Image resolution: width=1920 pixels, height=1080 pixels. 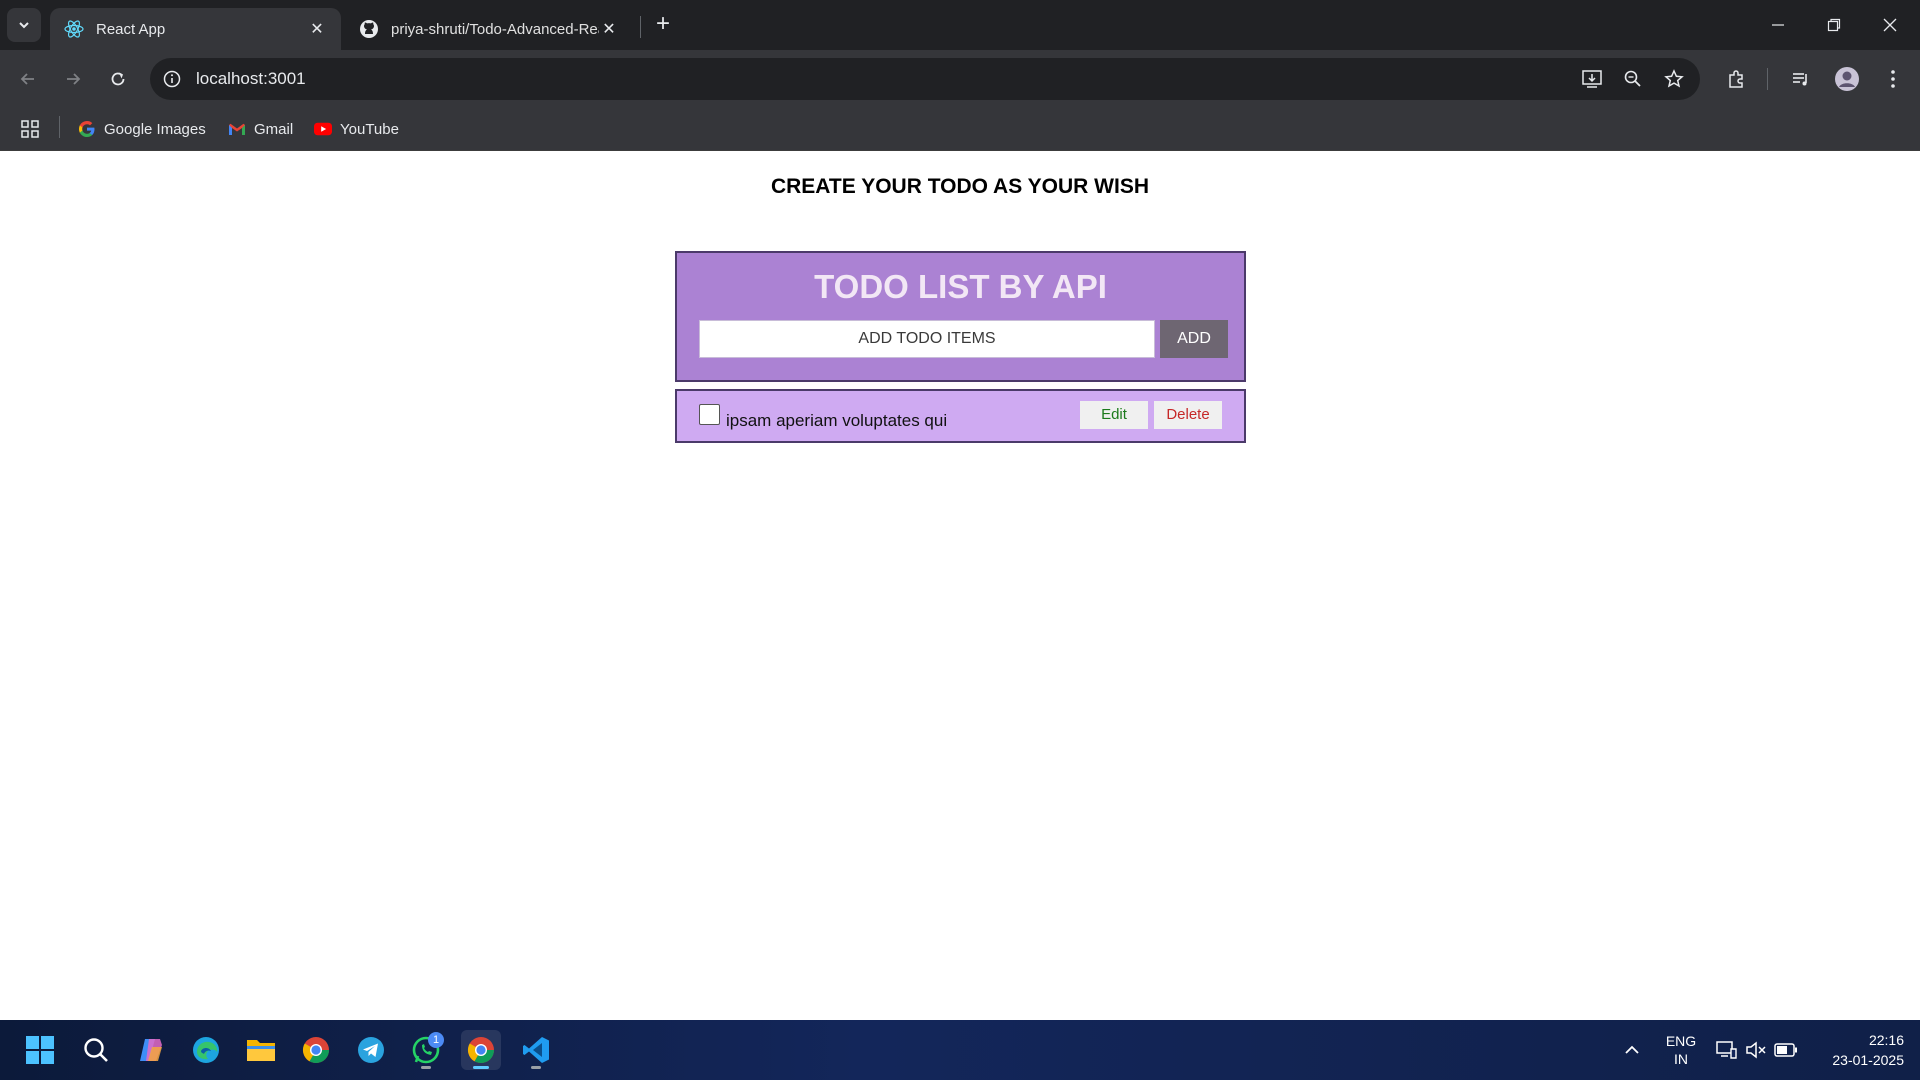 I want to click on browser-toolbar: localhost:3001, so click(x=960, y=79).